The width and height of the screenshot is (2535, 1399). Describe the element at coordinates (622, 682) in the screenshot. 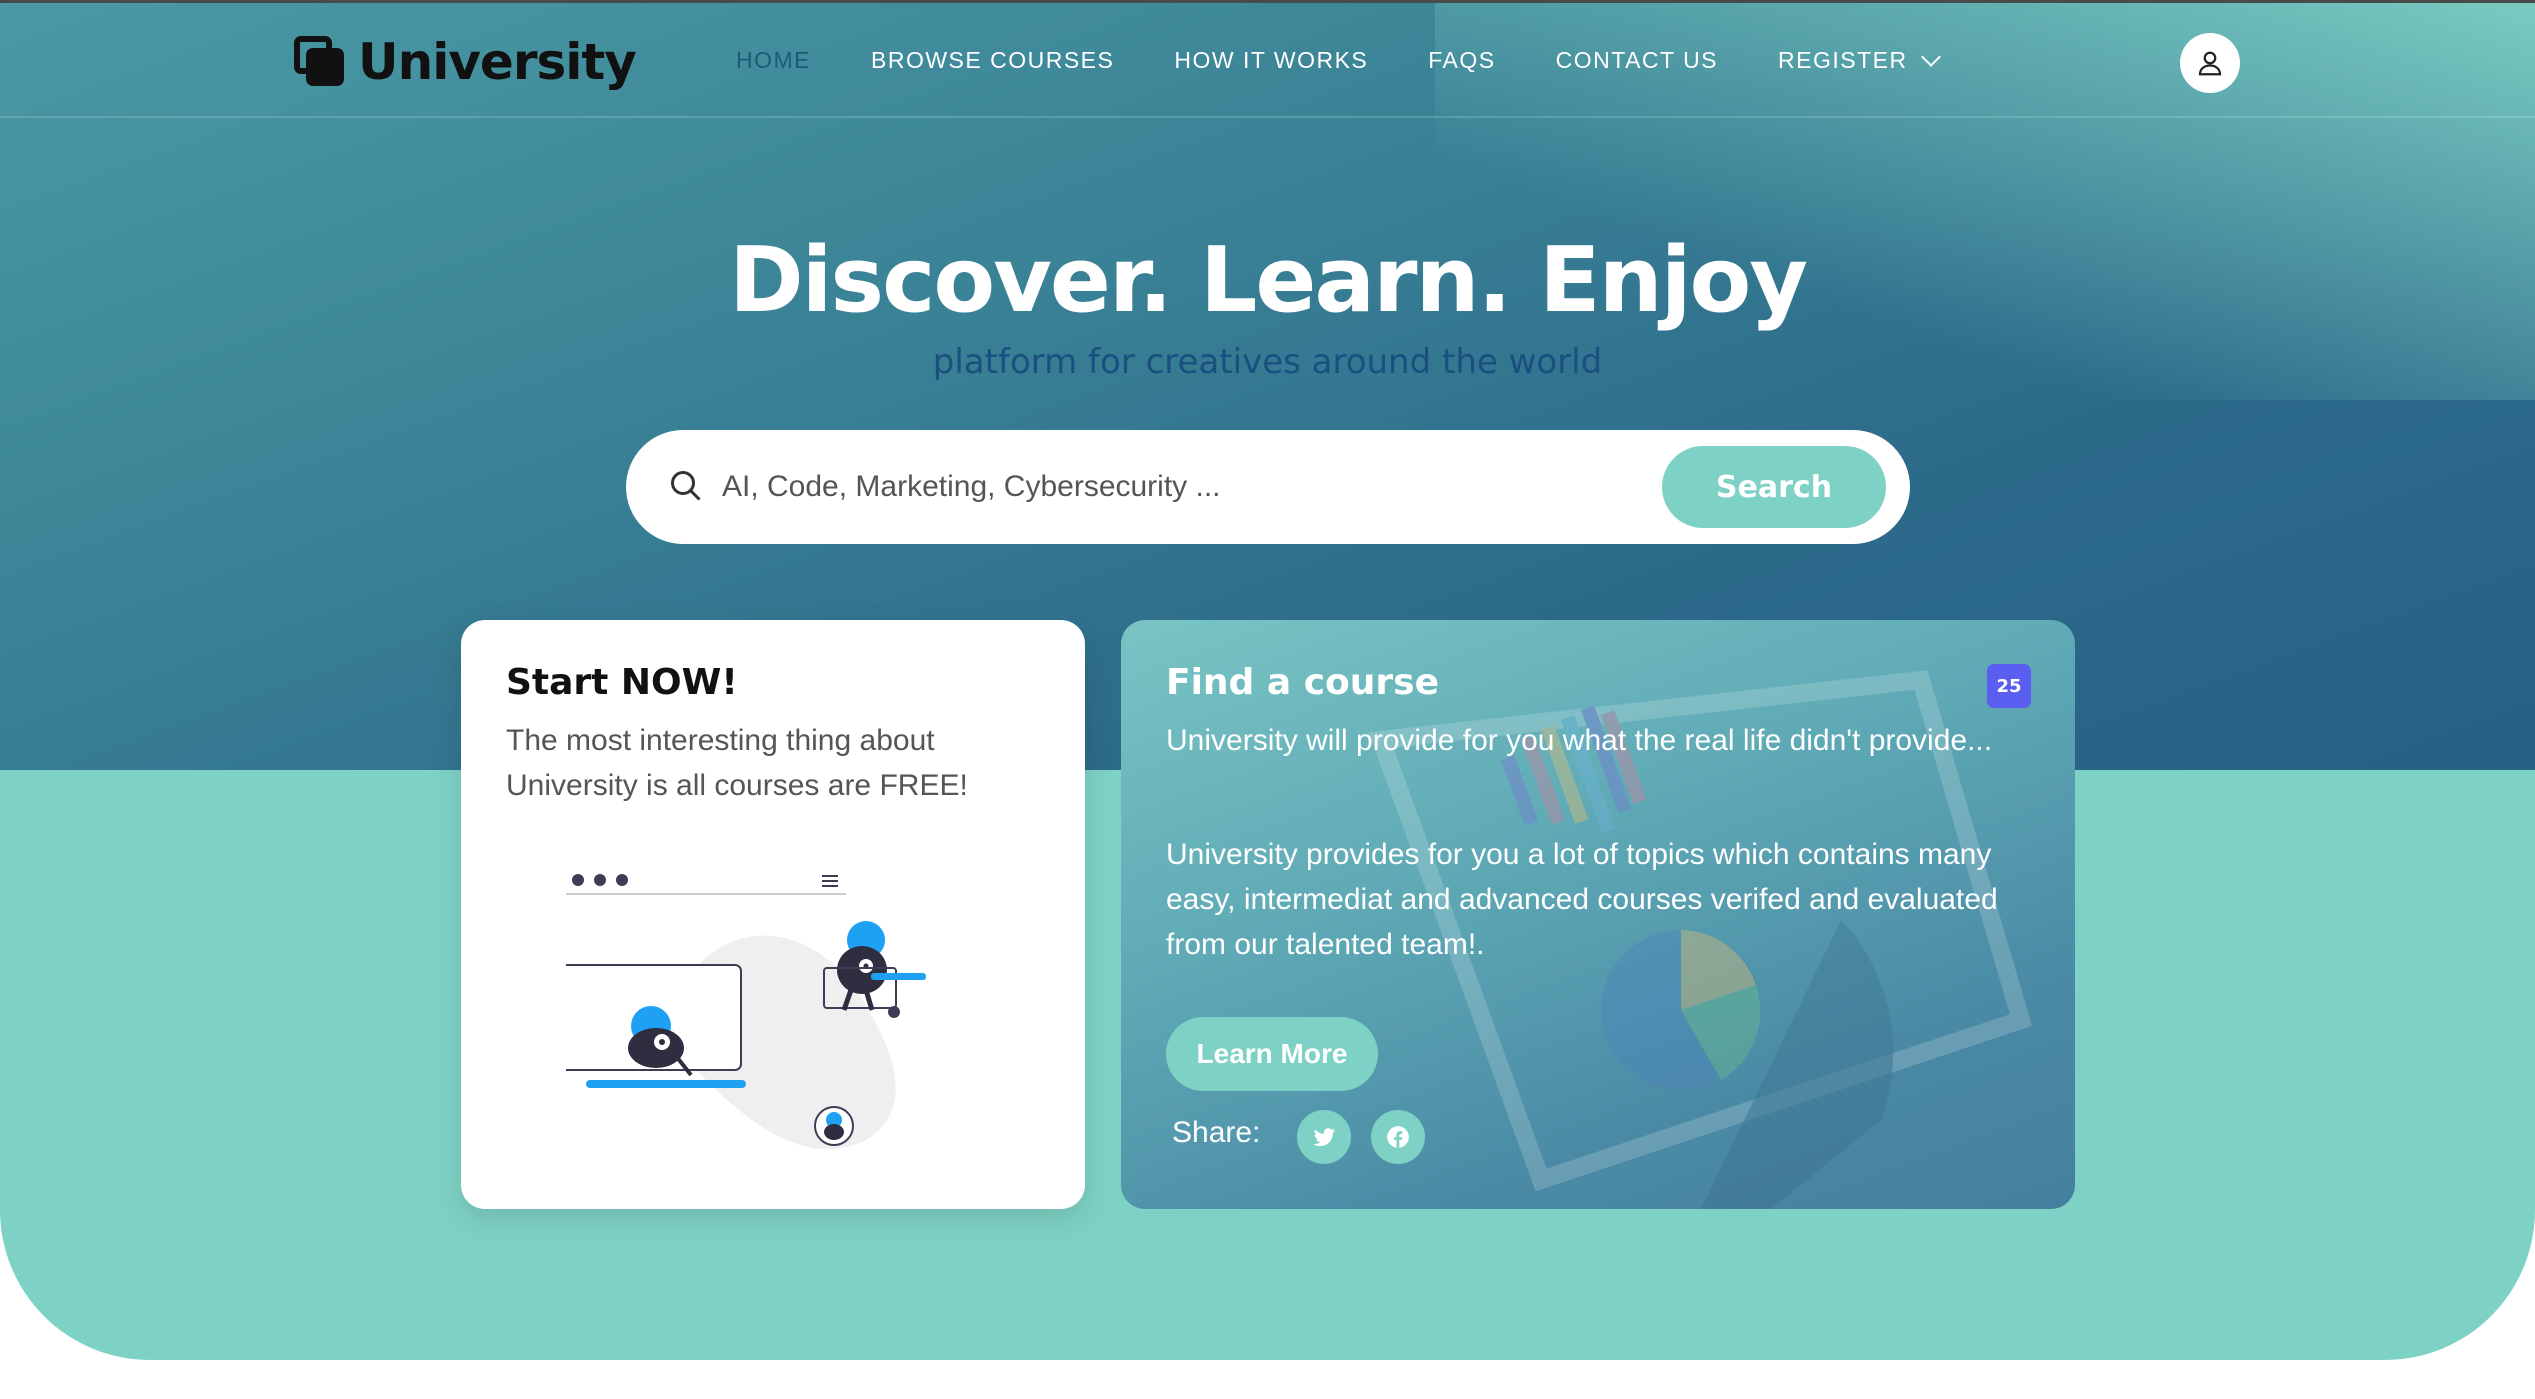

I see `start-card-title: Start NOW!` at that location.